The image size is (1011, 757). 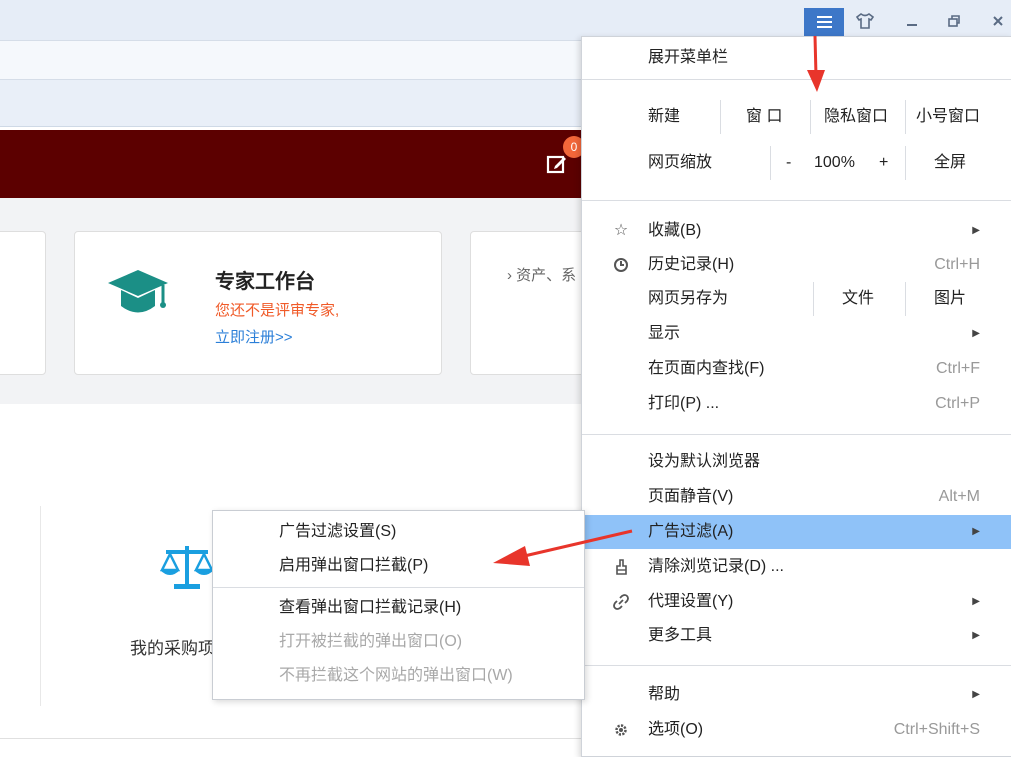 I want to click on expert-card-warning: 您还不是评审专家,, so click(x=277, y=310).